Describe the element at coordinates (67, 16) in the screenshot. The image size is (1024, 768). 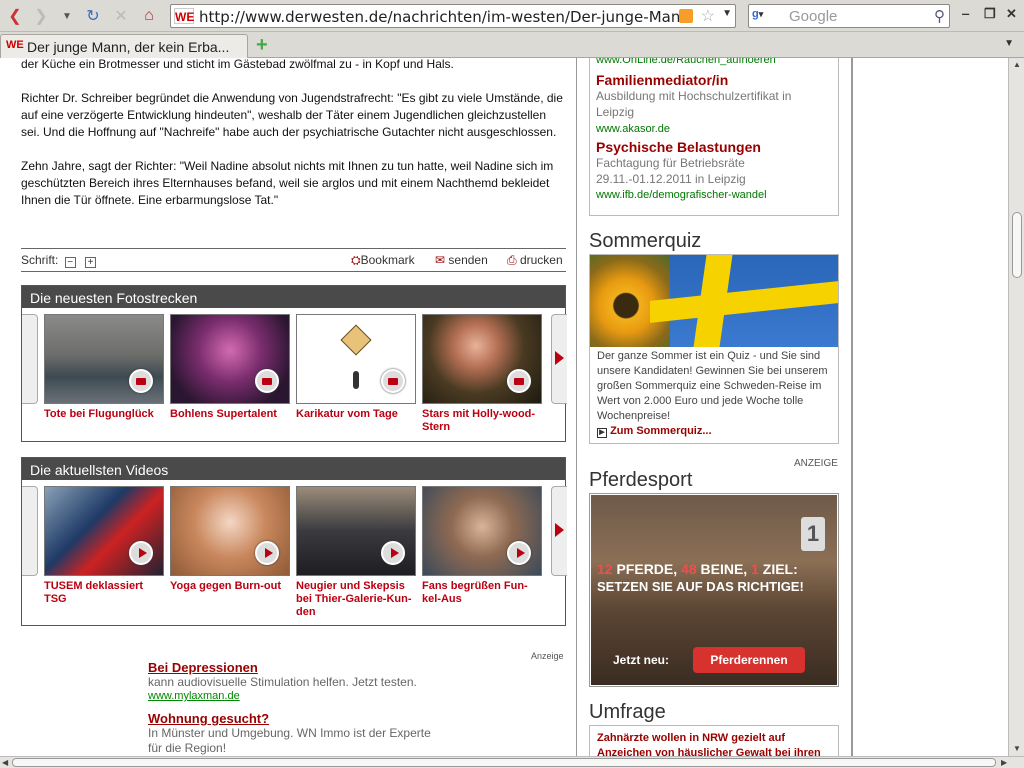
I see `history-dropdown-icon: ▼` at that location.